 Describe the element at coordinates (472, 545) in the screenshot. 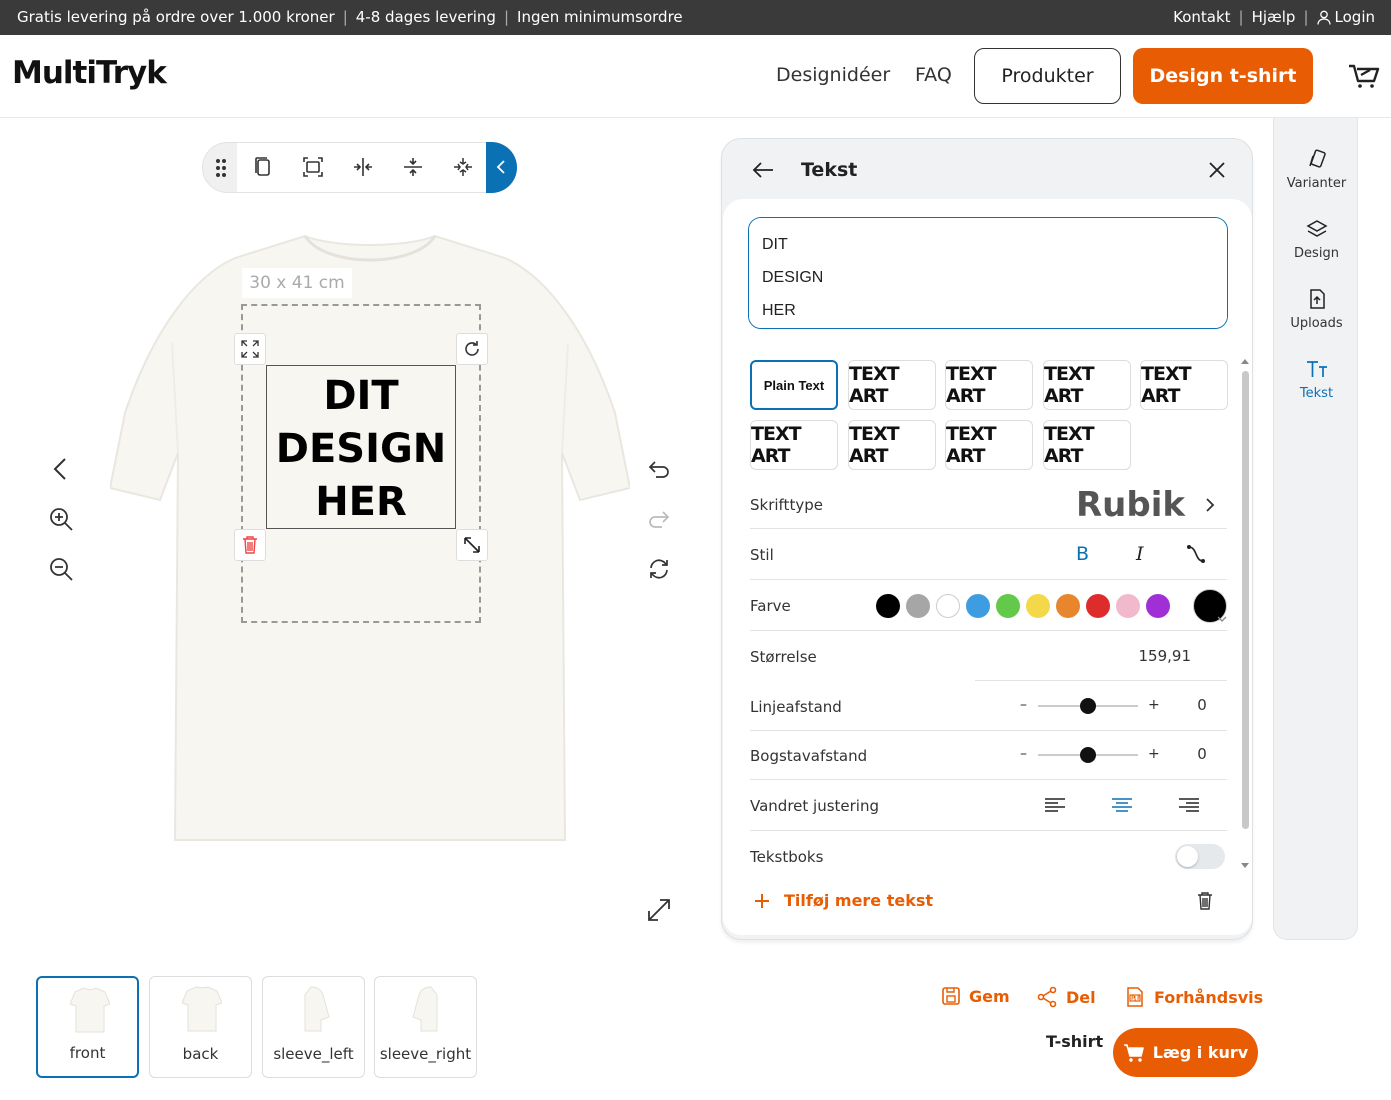

I see `resize-handle` at that location.